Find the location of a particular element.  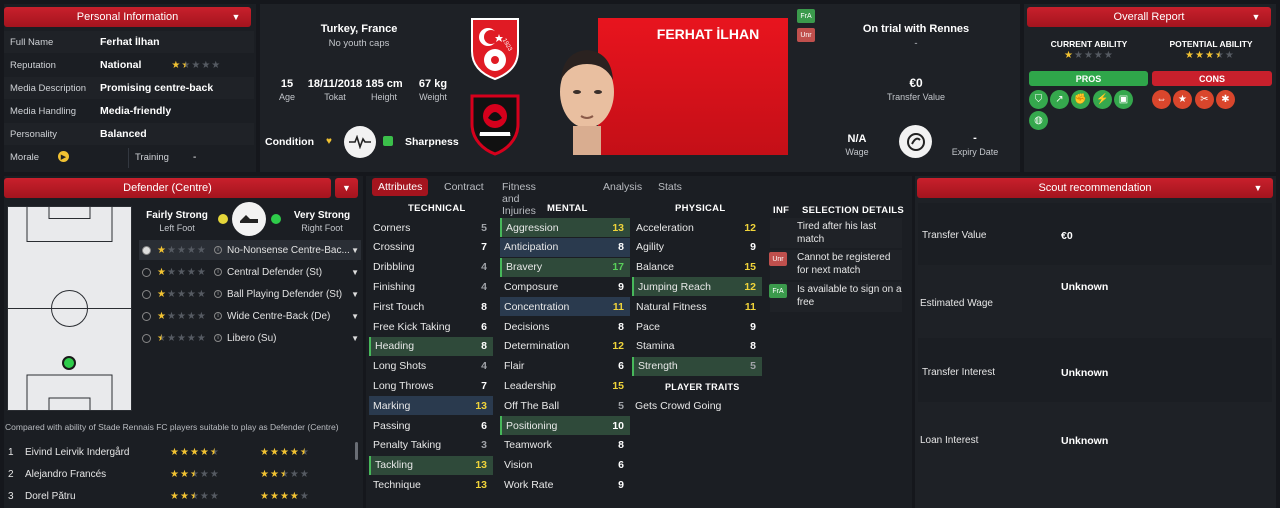

attribute-row: Acceleration 12 is located at coordinates (697, 227).